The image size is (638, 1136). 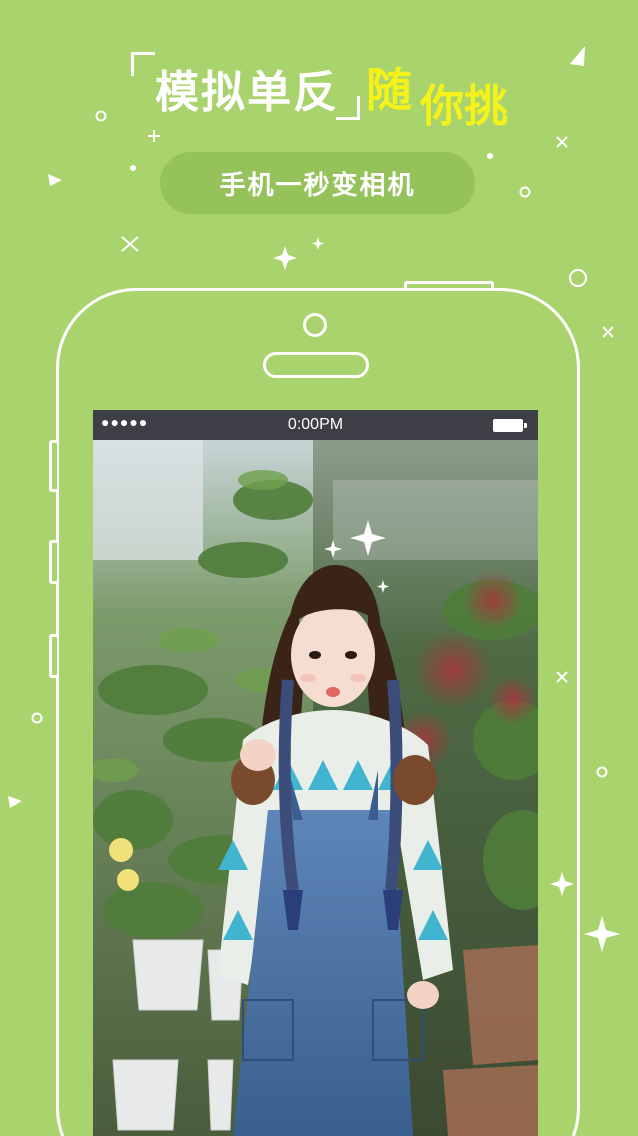 I want to click on phone-camera-icon, so click(x=315, y=325).